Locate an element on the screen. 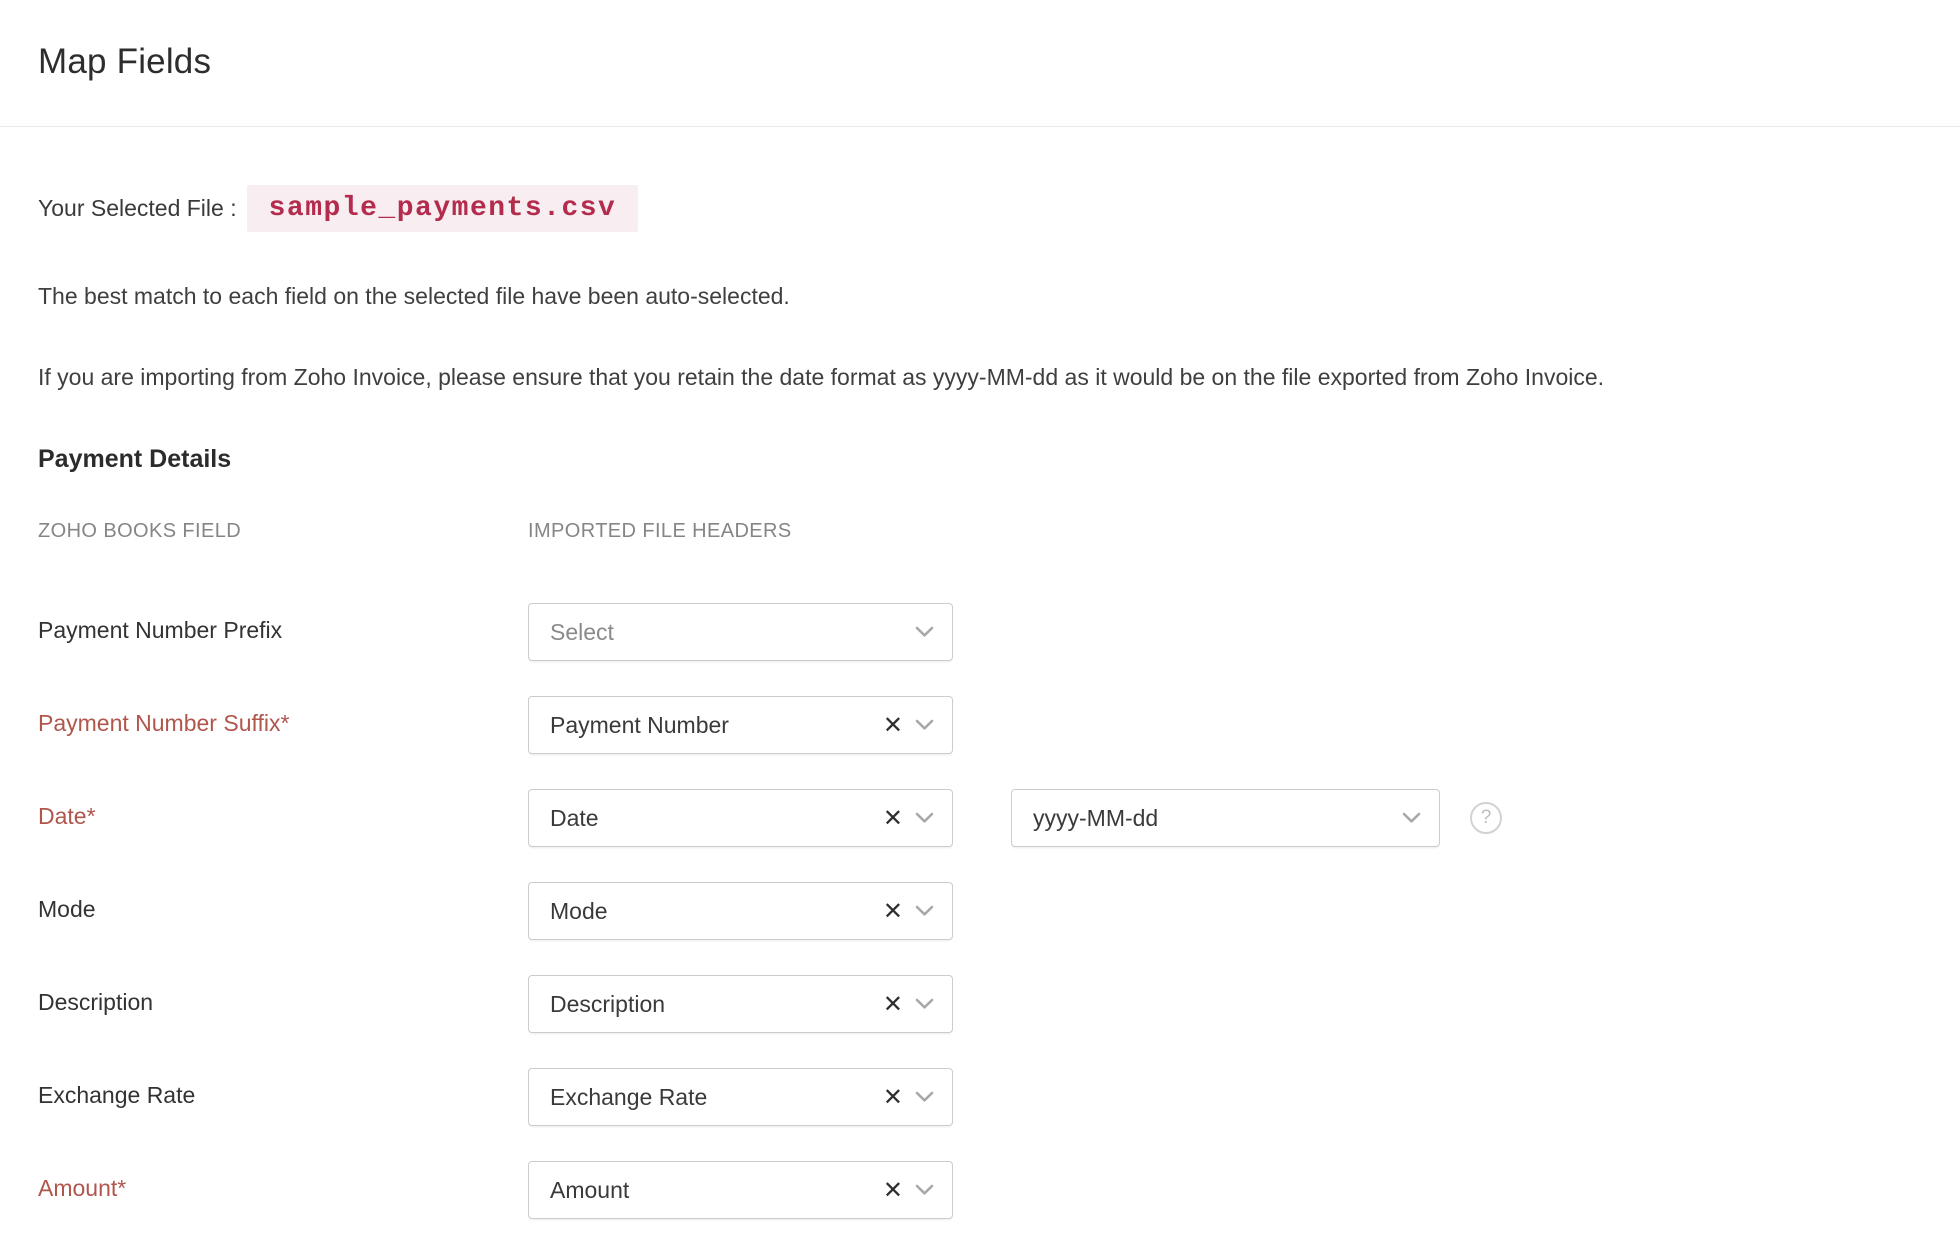 The image size is (1960, 1244). help-icon: ? is located at coordinates (1486, 818).